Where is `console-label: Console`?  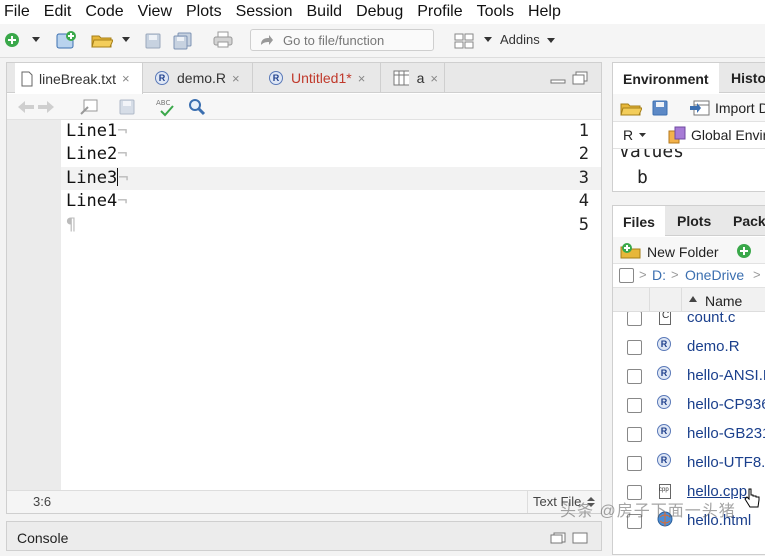
console-label: Console is located at coordinates (42, 538).